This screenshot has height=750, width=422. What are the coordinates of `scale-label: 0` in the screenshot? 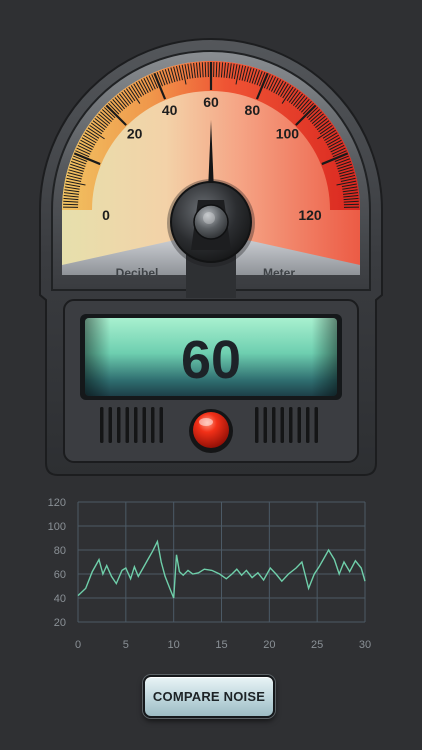 It's located at (106, 215).